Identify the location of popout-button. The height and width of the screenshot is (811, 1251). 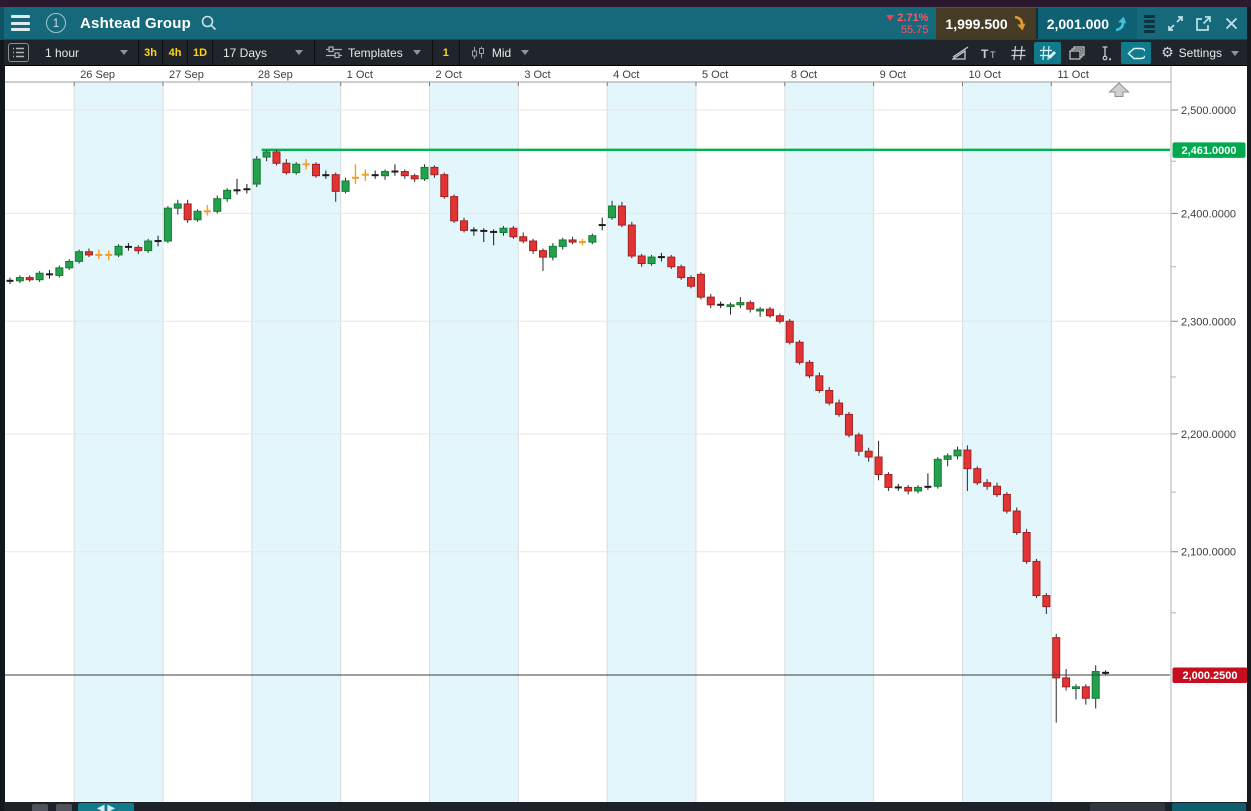
(1203, 24).